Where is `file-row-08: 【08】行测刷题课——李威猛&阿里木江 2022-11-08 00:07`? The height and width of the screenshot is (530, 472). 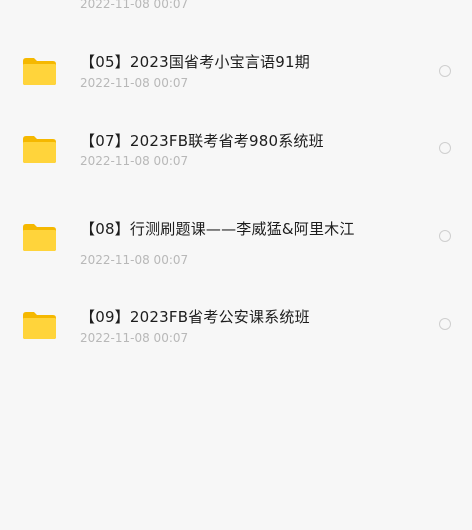
file-row-08: 【08】行测刷题课——李威猛&阿里木江 2022-11-08 00:07 is located at coordinates (236, 237).